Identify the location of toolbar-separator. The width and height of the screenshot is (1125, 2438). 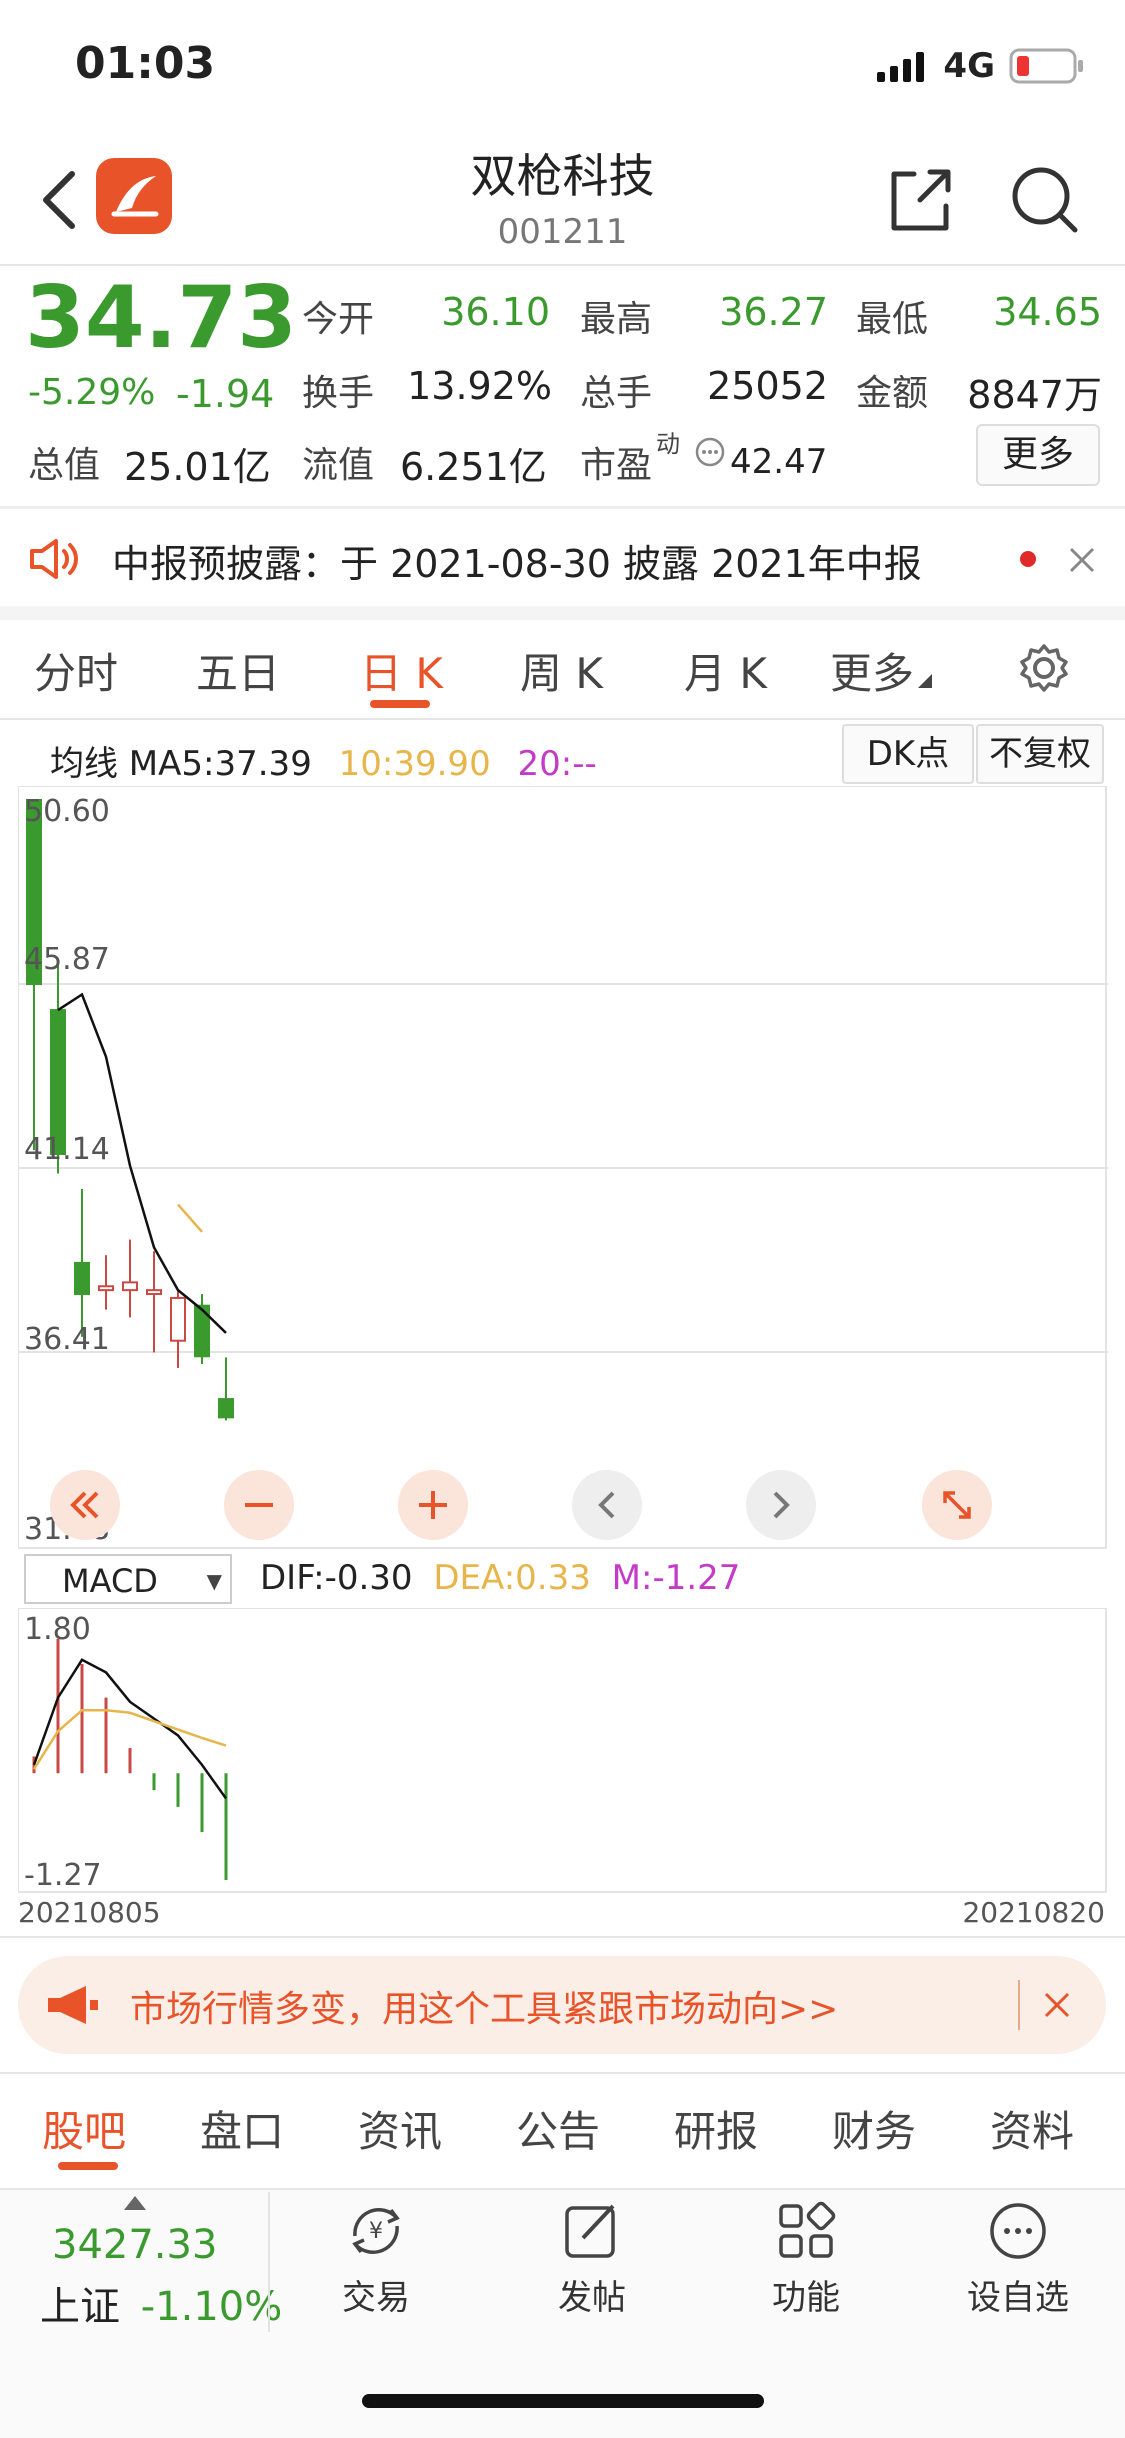
(269, 2262).